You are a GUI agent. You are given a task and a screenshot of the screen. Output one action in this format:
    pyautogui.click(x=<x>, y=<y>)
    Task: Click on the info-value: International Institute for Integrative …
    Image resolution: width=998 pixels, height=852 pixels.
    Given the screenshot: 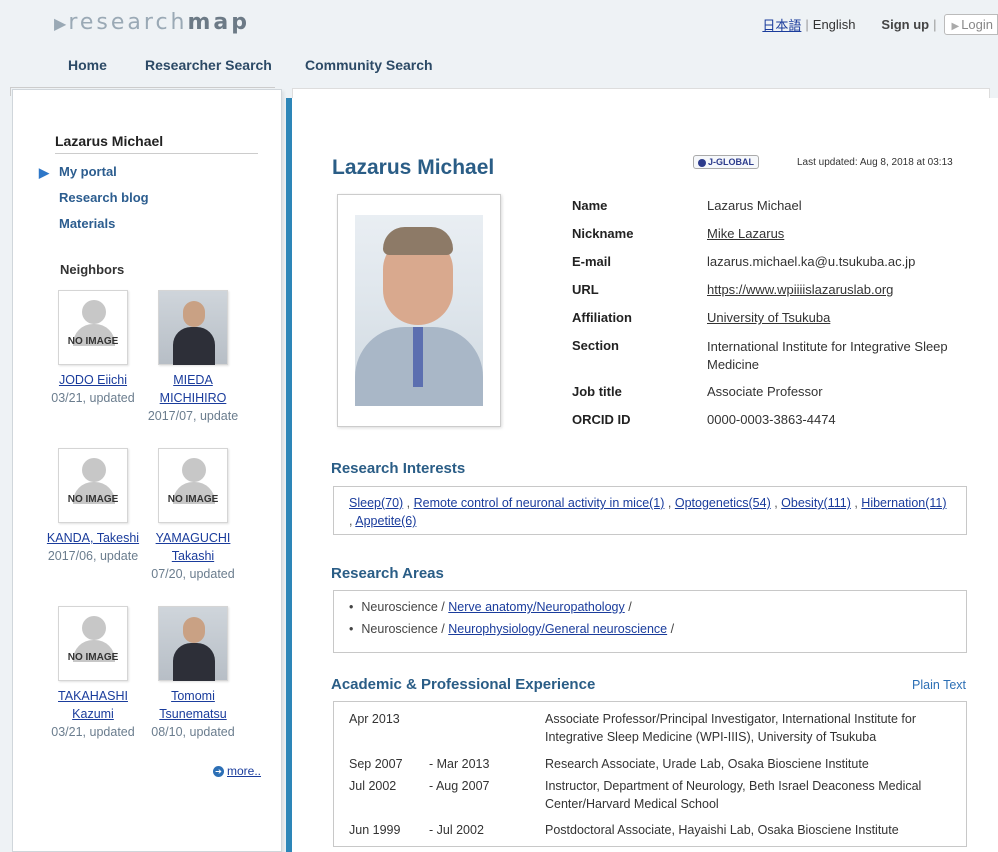 What is the action you would take?
    pyautogui.click(x=827, y=355)
    